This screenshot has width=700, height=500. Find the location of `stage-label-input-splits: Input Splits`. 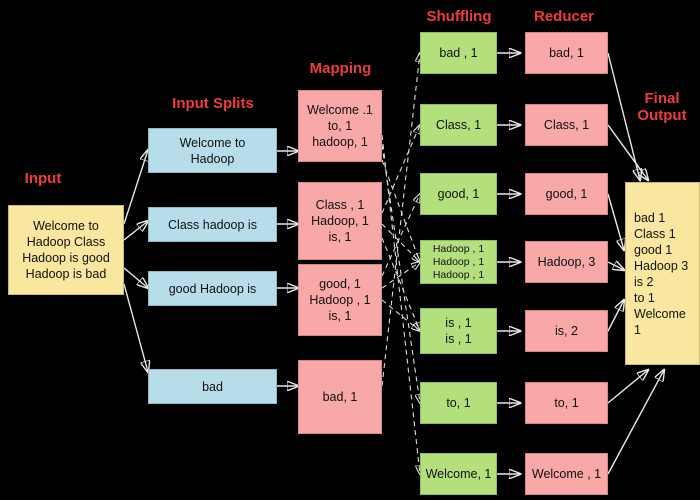

stage-label-input-splits: Input Splits is located at coordinates (213, 103).